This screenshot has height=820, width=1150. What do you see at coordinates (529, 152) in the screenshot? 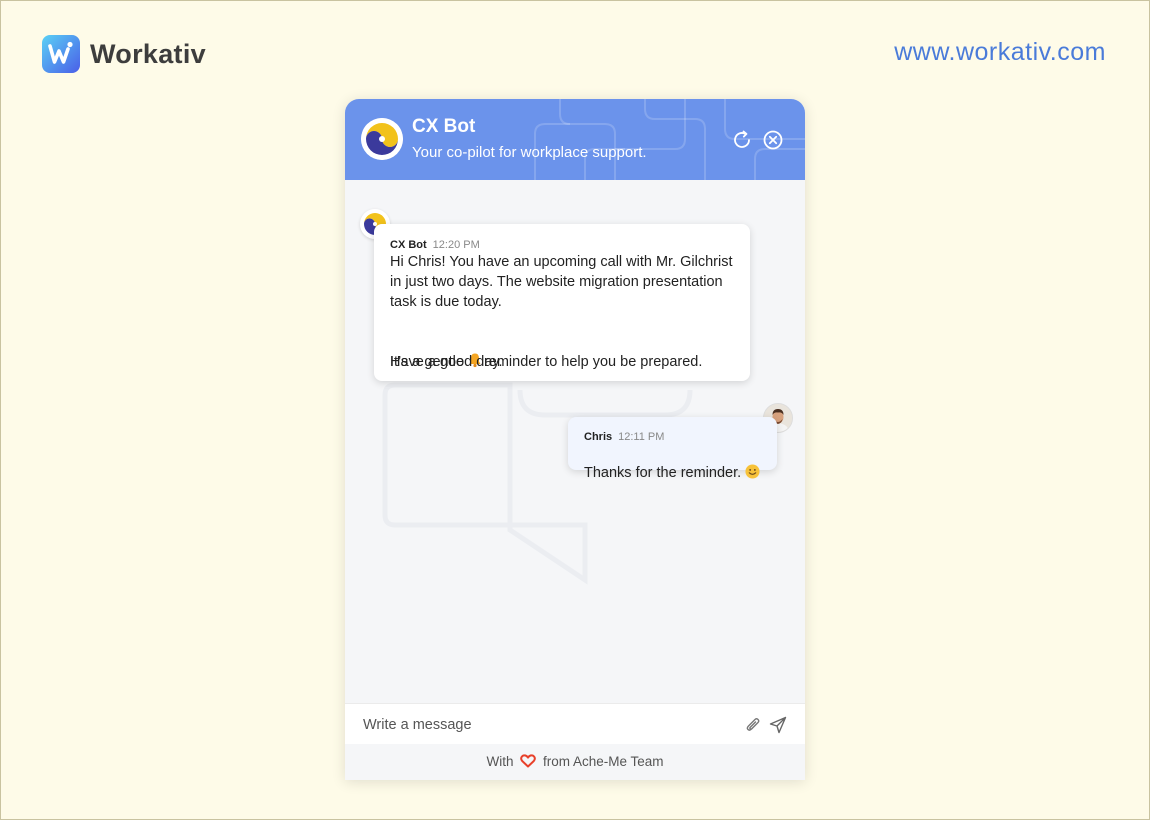
I see `bot-tagline: Your co-pilot for workplace support.` at bounding box center [529, 152].